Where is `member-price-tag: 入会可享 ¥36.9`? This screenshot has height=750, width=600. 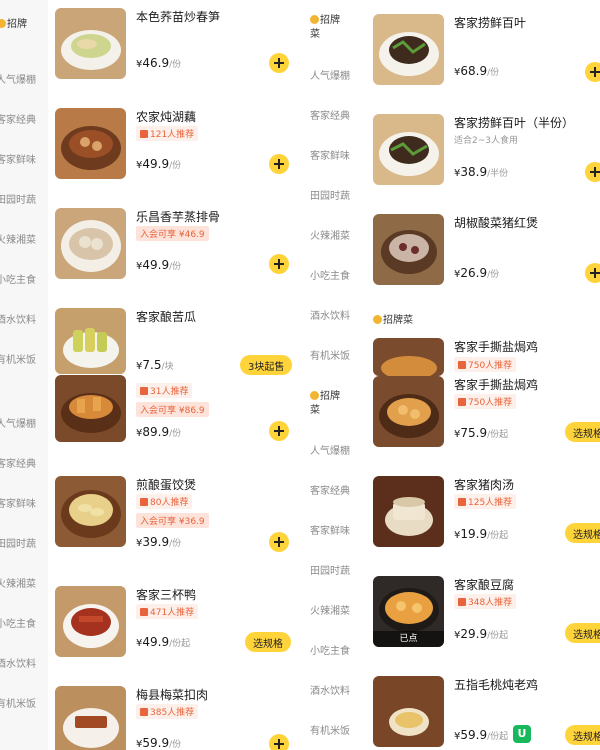 member-price-tag: 入会可享 ¥36.9 is located at coordinates (172, 520).